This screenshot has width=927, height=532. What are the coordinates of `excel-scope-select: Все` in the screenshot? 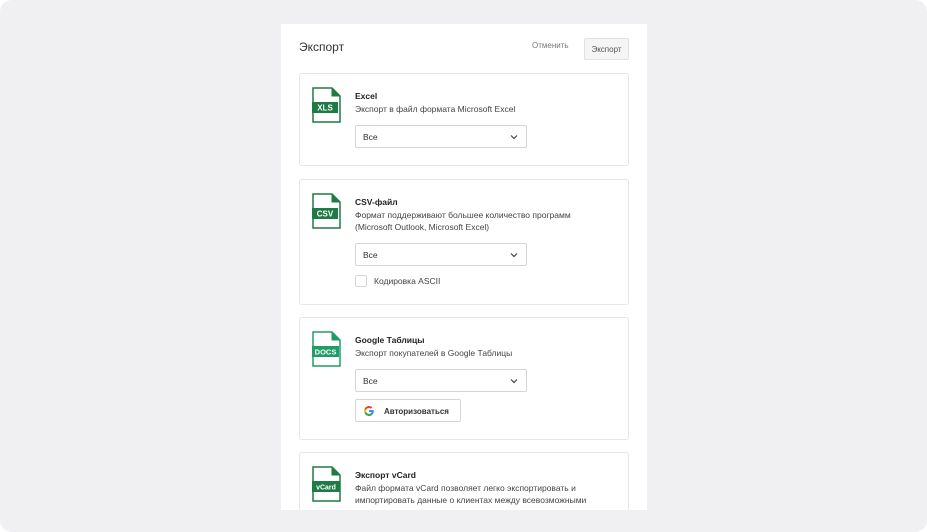 It's located at (441, 136).